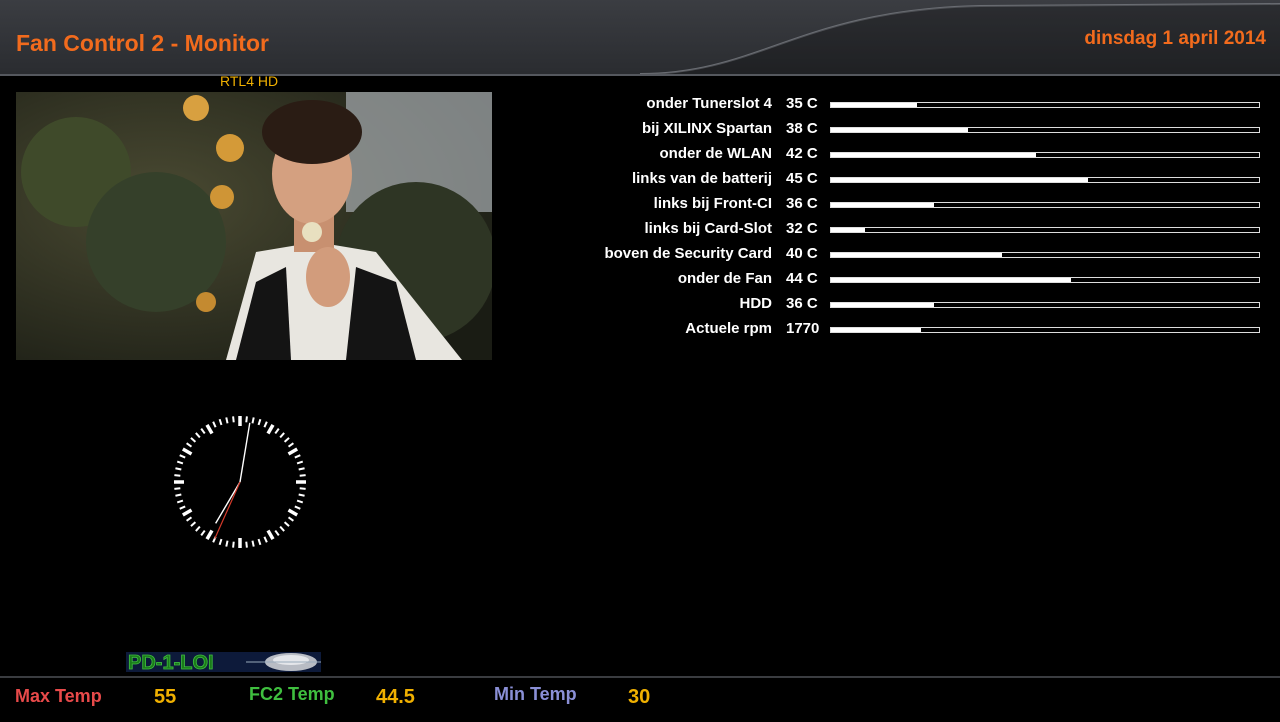  I want to click on sensor-value: 35 C, so click(802, 103).